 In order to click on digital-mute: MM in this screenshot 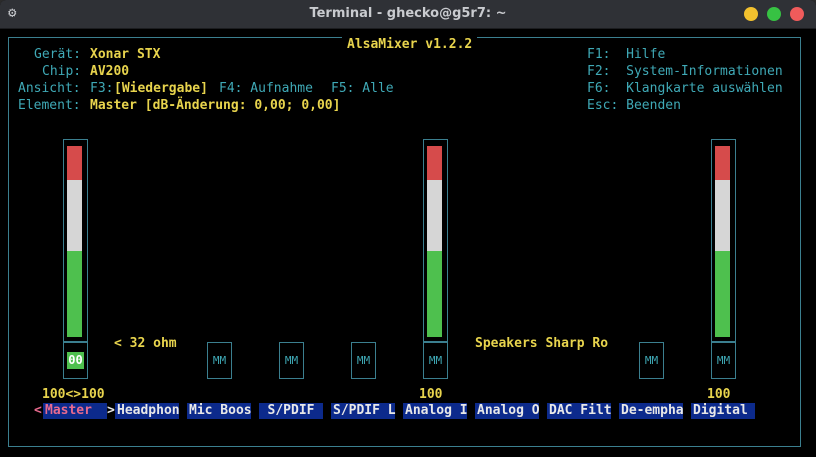, I will do `click(723, 360)`.